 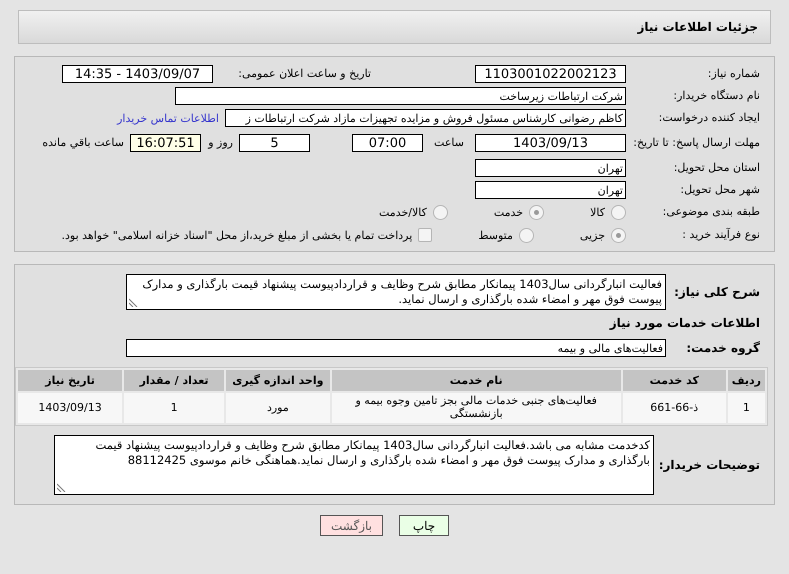 What do you see at coordinates (396, 348) in the screenshot?
I see `service-group-field: فعالیت‌های مالی و بیمه` at bounding box center [396, 348].